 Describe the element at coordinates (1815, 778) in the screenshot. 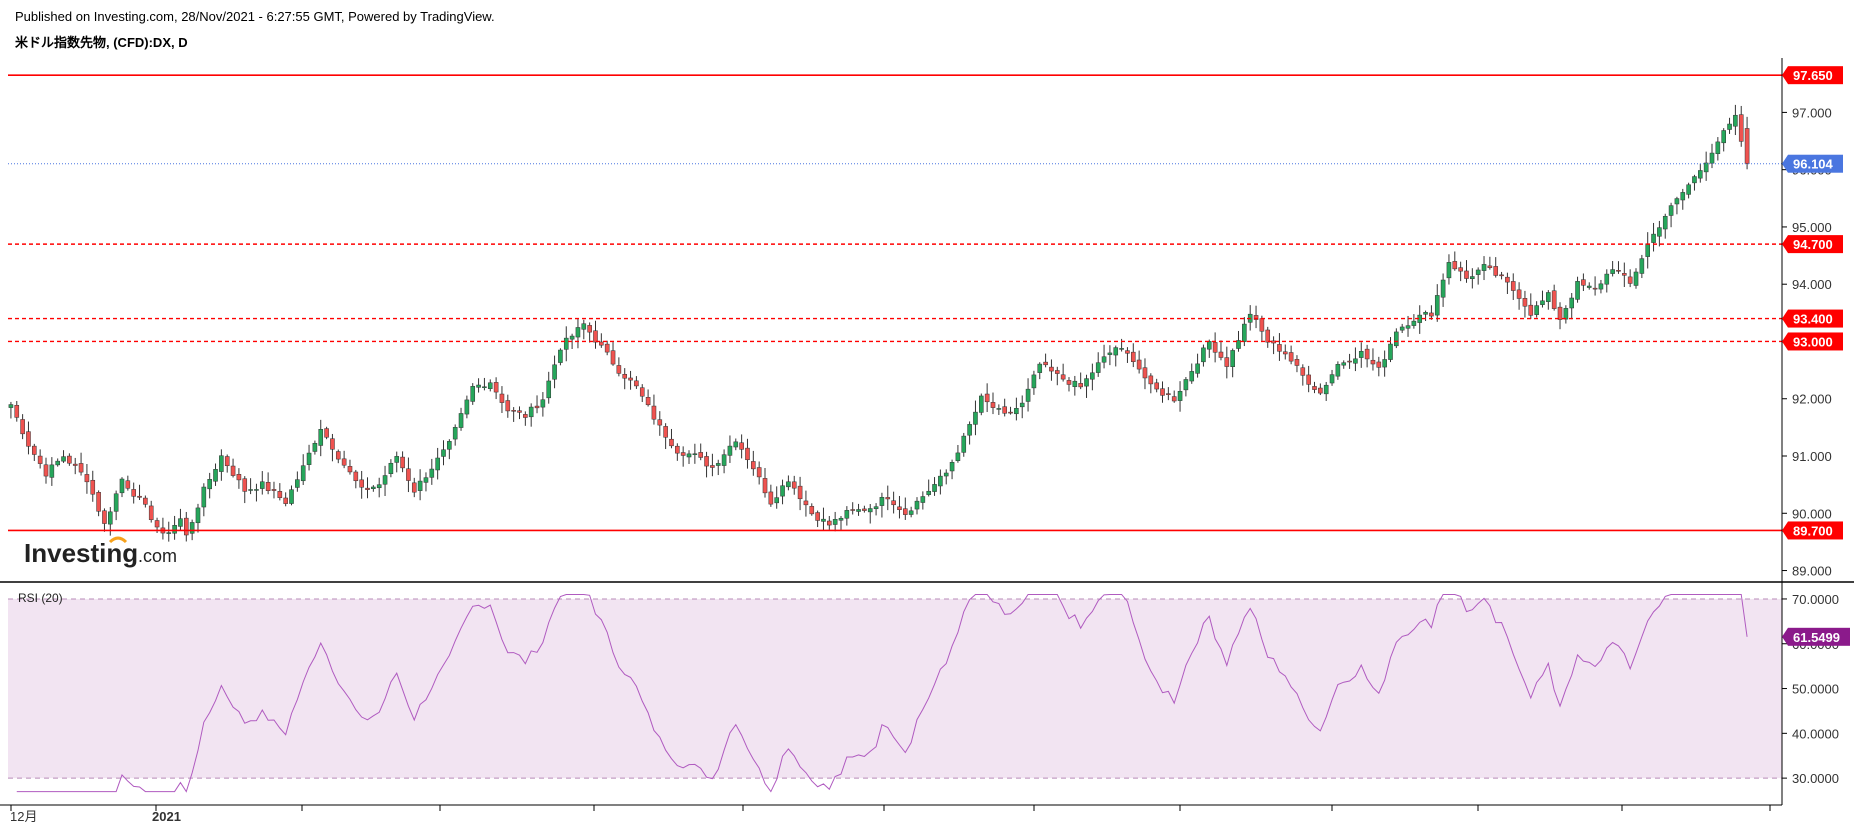

I see `rsi-tick-label: 30.0000` at that location.